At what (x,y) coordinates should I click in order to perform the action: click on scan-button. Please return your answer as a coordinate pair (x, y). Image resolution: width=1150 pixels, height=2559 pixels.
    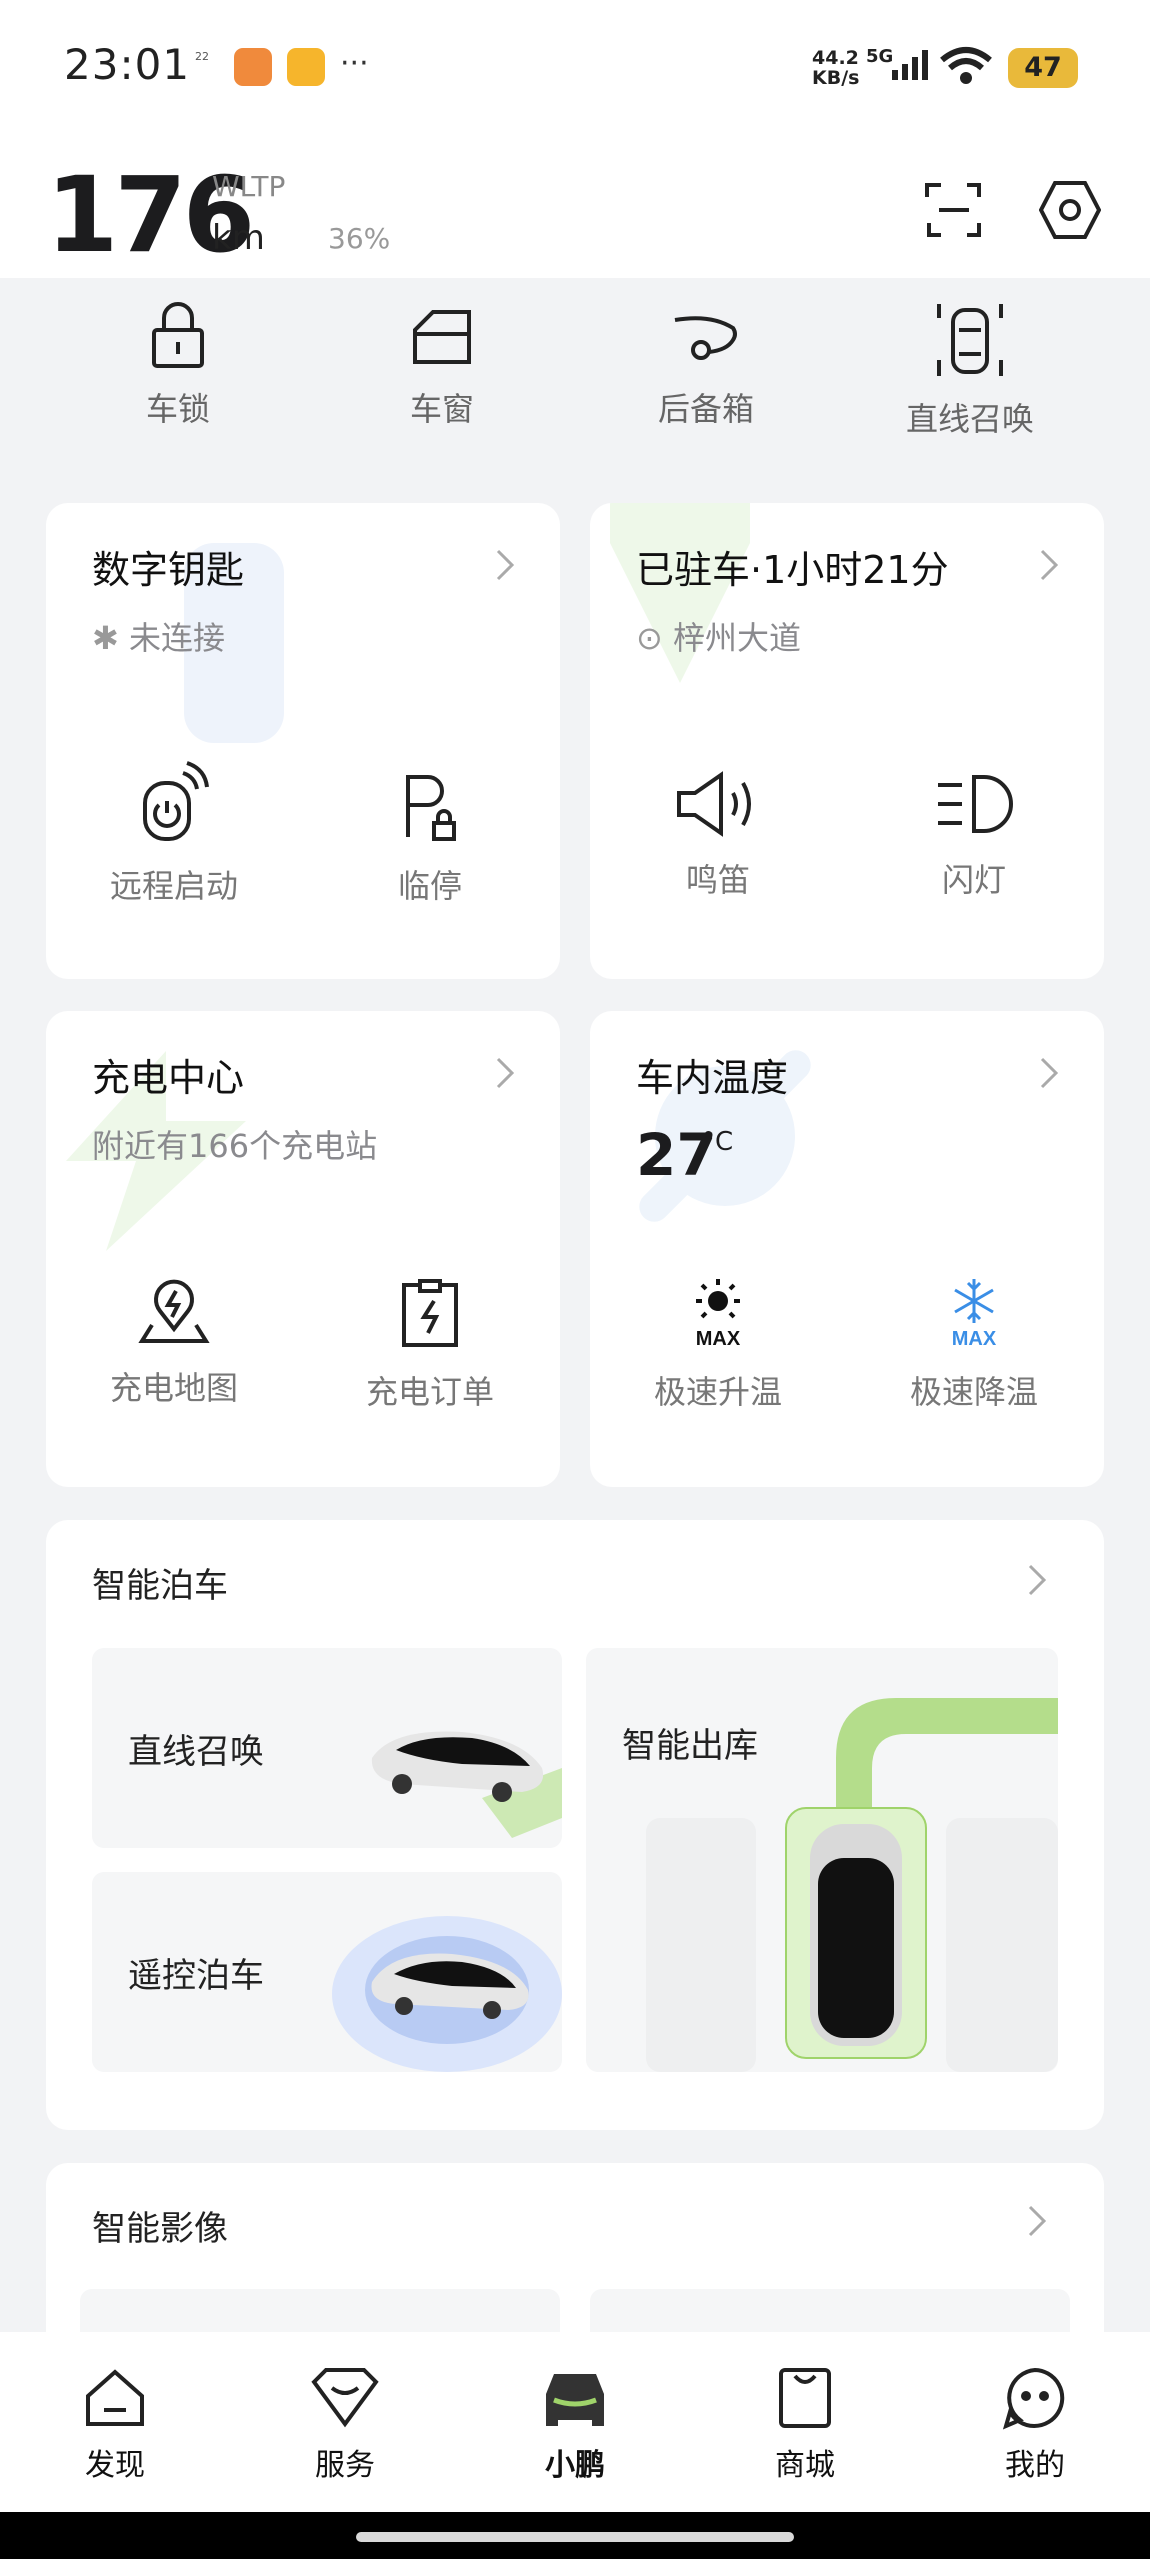
    Looking at the image, I should click on (954, 210).